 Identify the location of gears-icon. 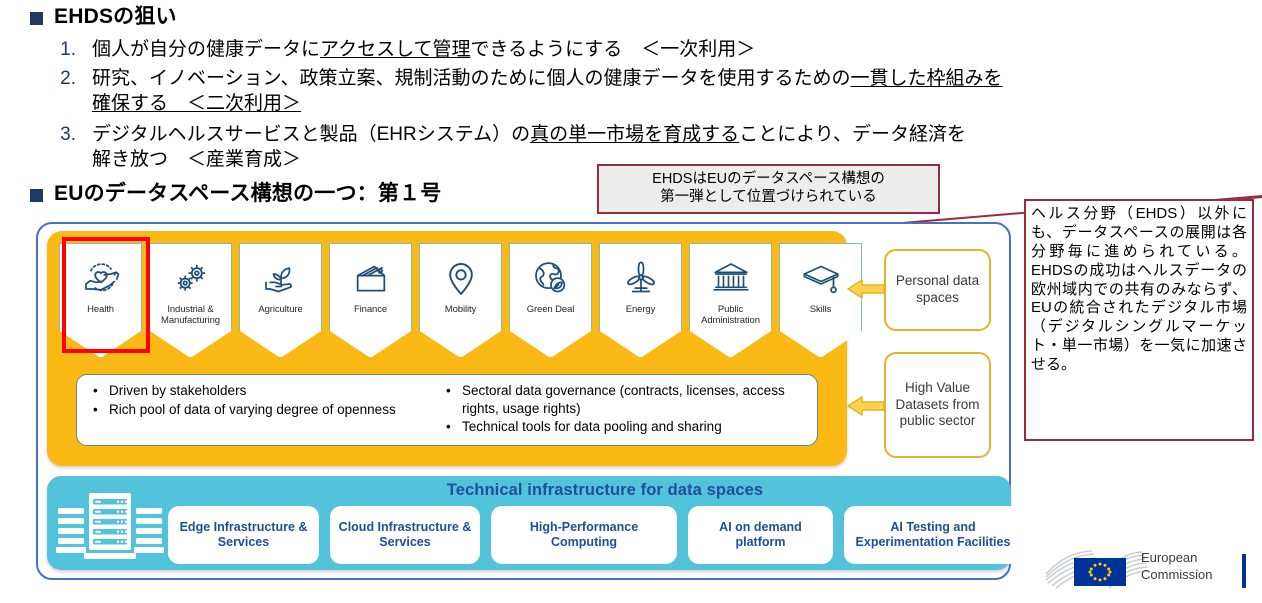
(191, 279).